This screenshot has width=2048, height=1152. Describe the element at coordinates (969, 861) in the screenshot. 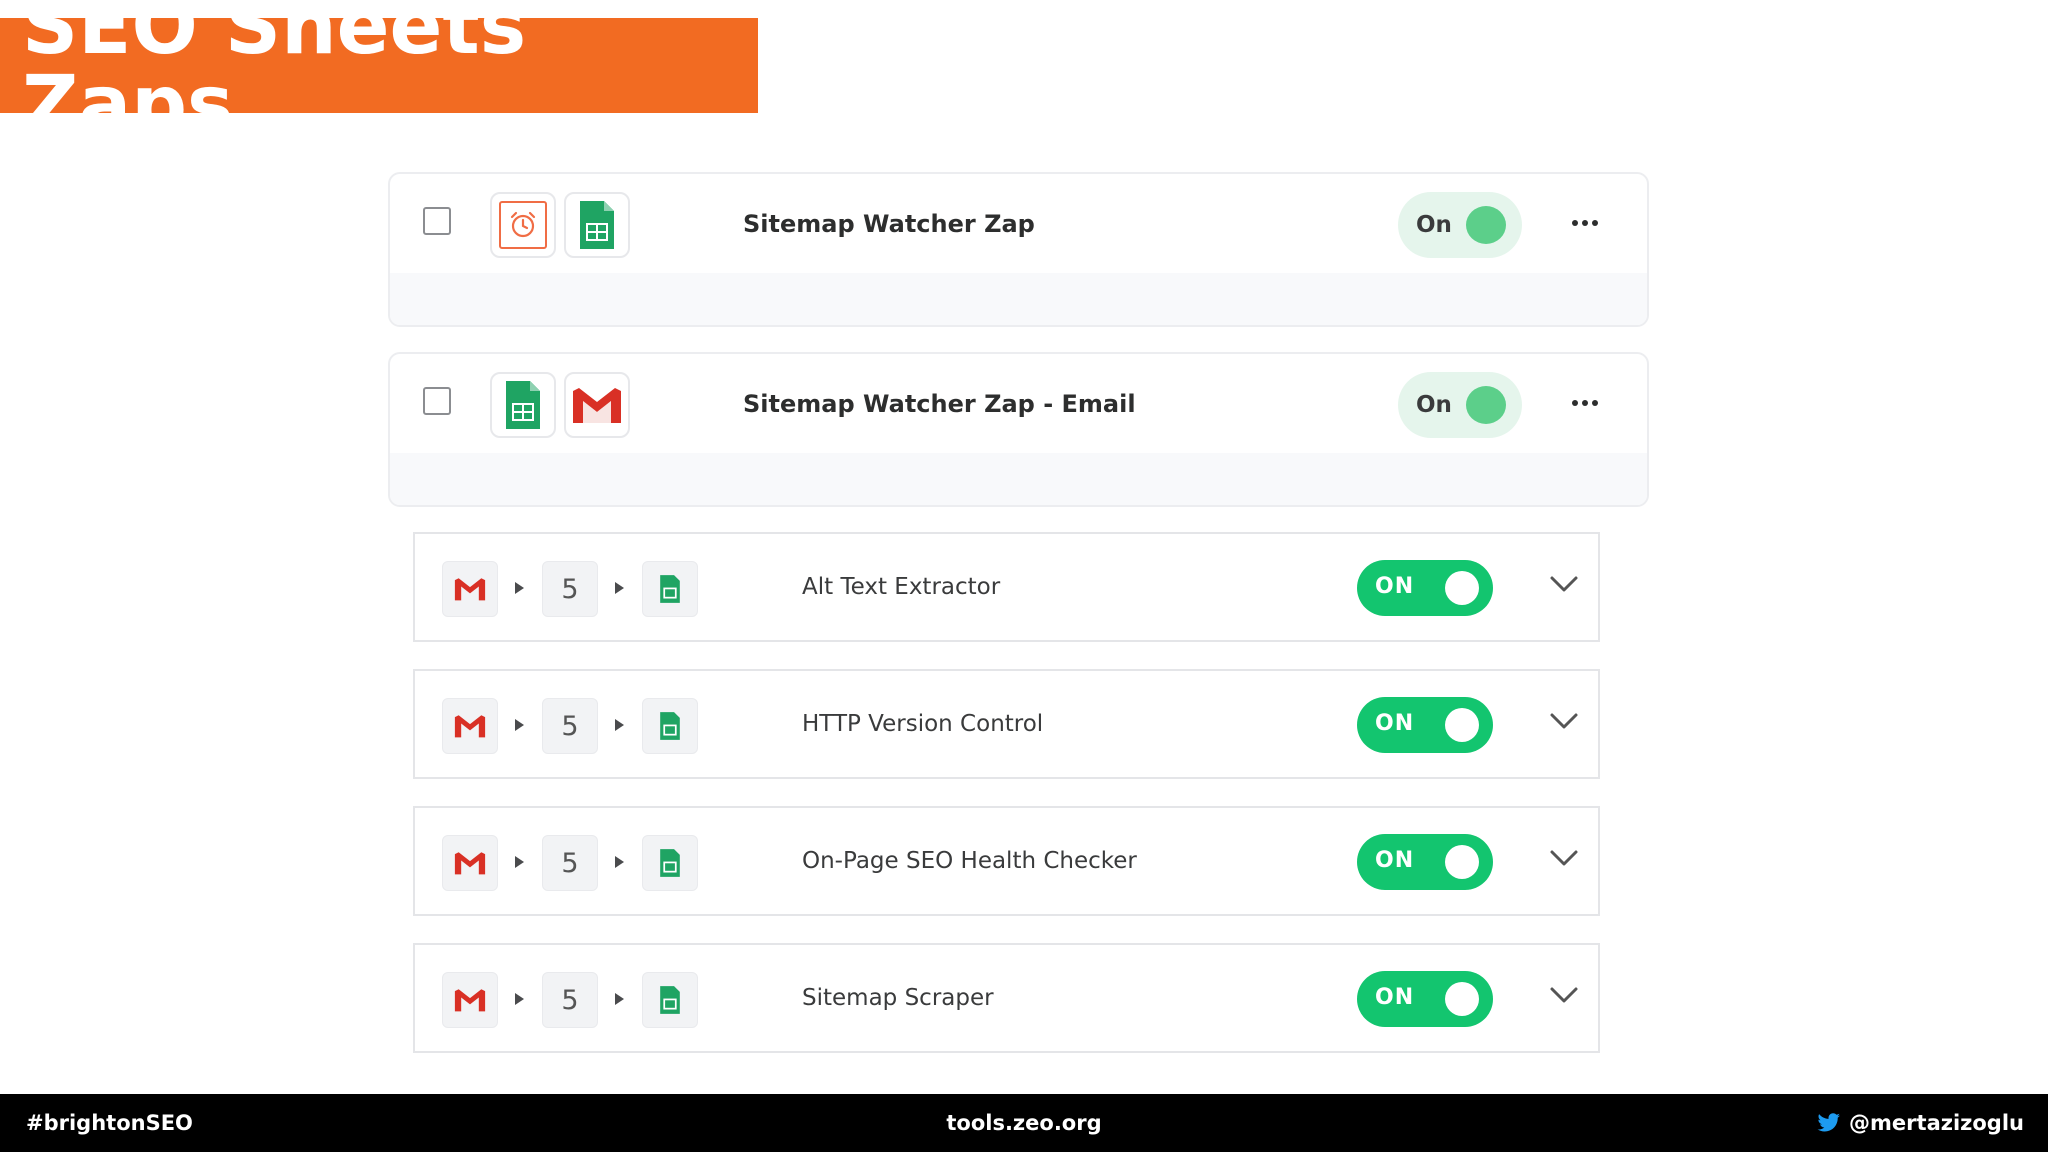

I see `zap-name: On-Page SEO Health Checker` at that location.